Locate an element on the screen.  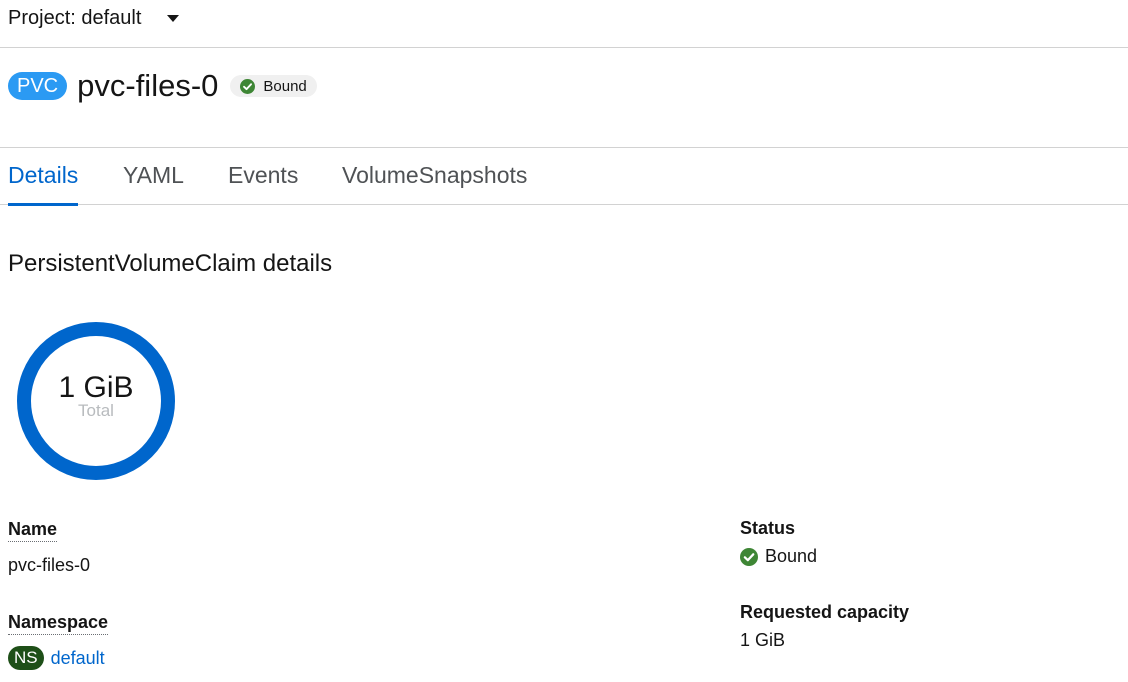
status-value: Bound is located at coordinates (778, 556).